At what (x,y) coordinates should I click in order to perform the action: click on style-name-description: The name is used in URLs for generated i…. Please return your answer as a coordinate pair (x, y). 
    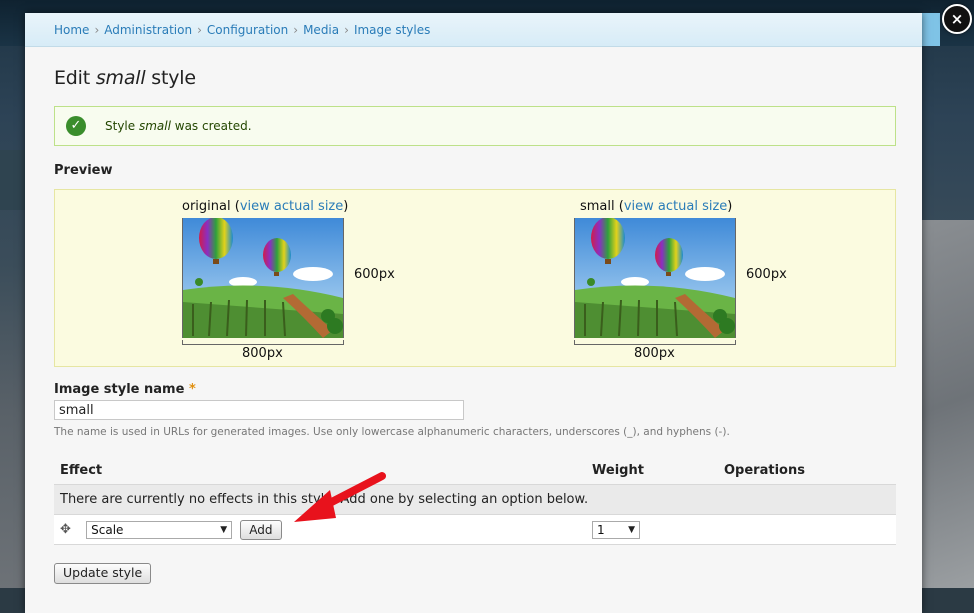
    Looking at the image, I should click on (392, 432).